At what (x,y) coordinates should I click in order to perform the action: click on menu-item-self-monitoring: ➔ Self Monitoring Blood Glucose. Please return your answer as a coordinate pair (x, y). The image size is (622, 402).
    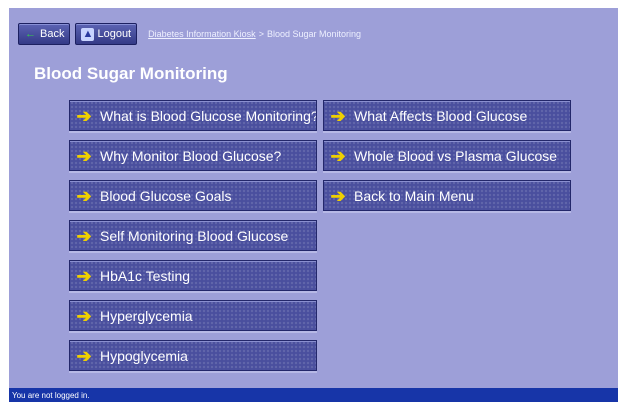
    Looking at the image, I should click on (193, 235).